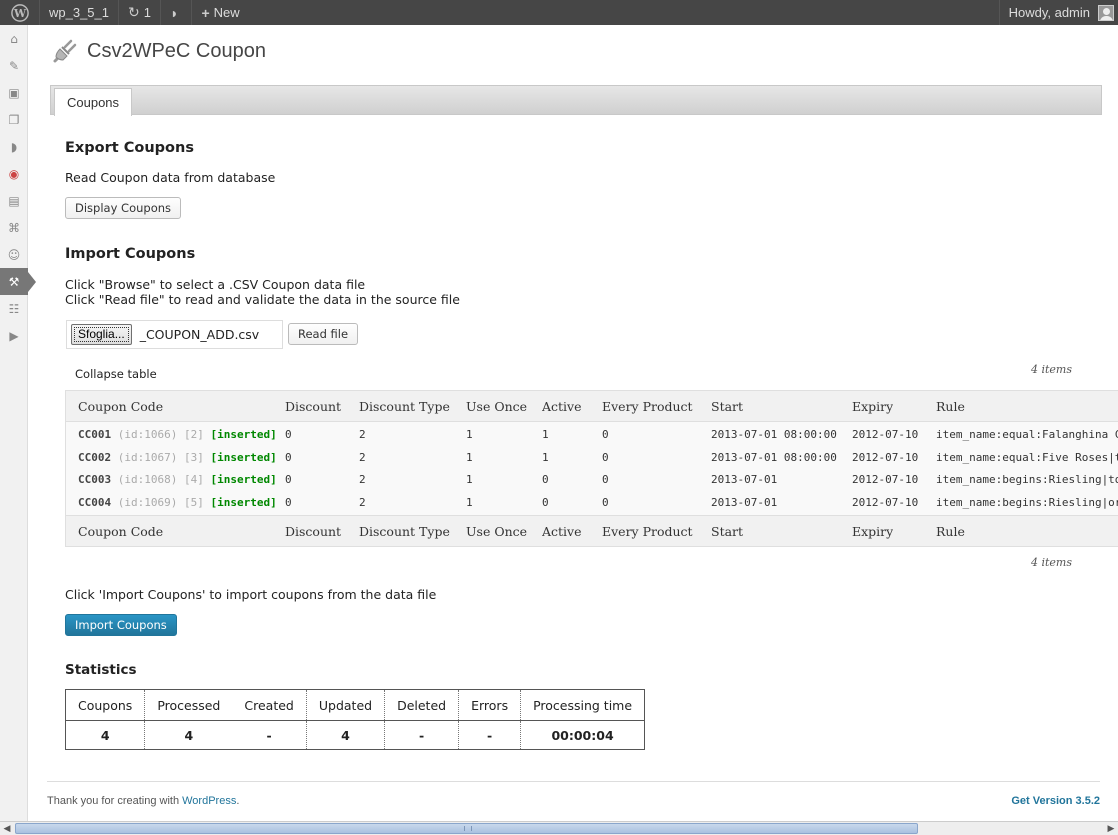 The image size is (1118, 835). I want to click on wordpress-link: WordPress, so click(209, 801).